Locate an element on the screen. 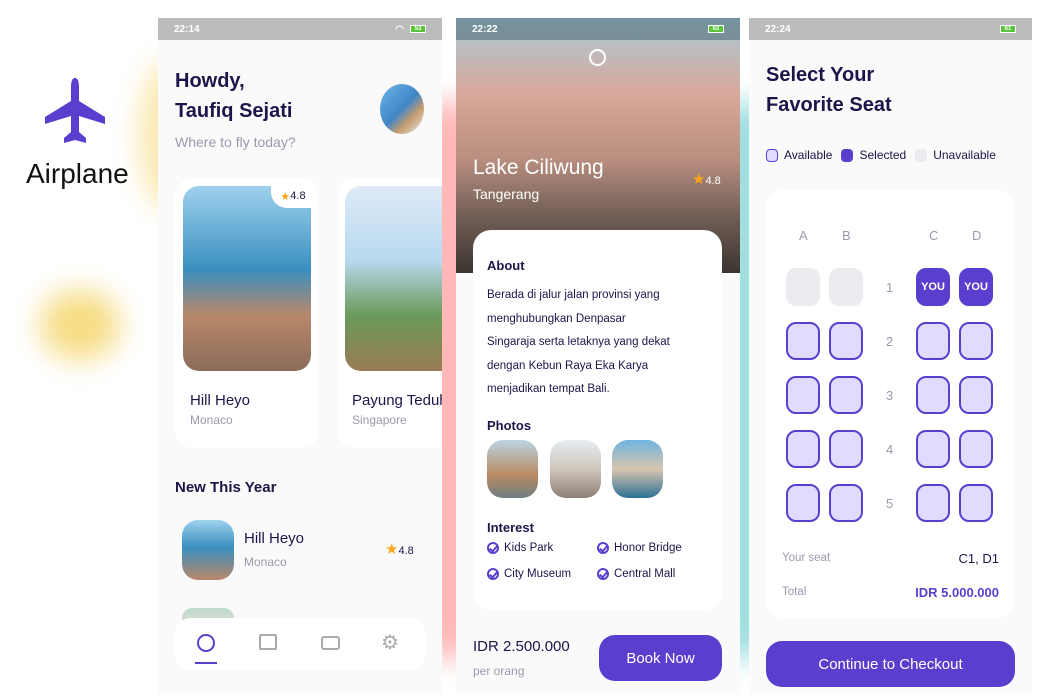 The width and height of the screenshot is (1048, 700). battery-icon: 53 is located at coordinates (418, 29).